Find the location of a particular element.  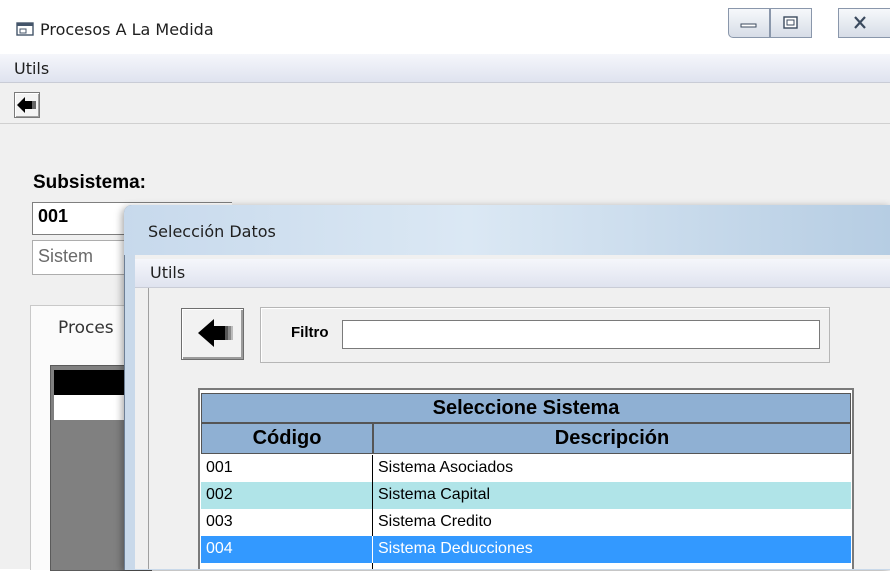

dialog-back-button is located at coordinates (212, 334).